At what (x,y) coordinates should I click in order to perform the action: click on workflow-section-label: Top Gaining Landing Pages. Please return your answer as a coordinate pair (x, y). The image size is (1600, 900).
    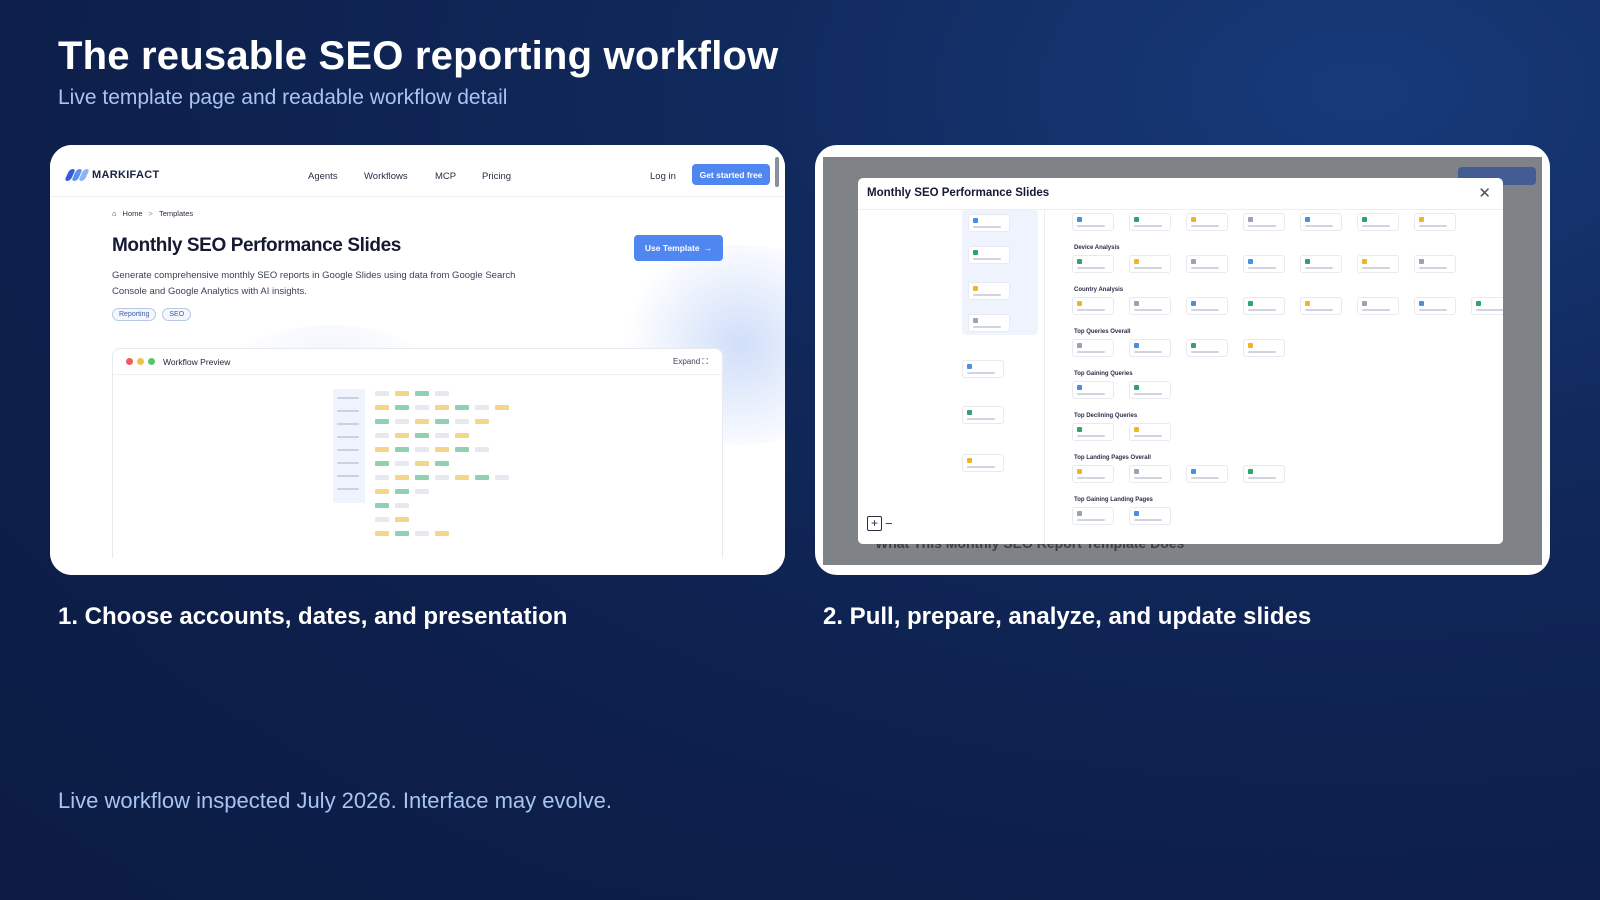
    Looking at the image, I should click on (1113, 500).